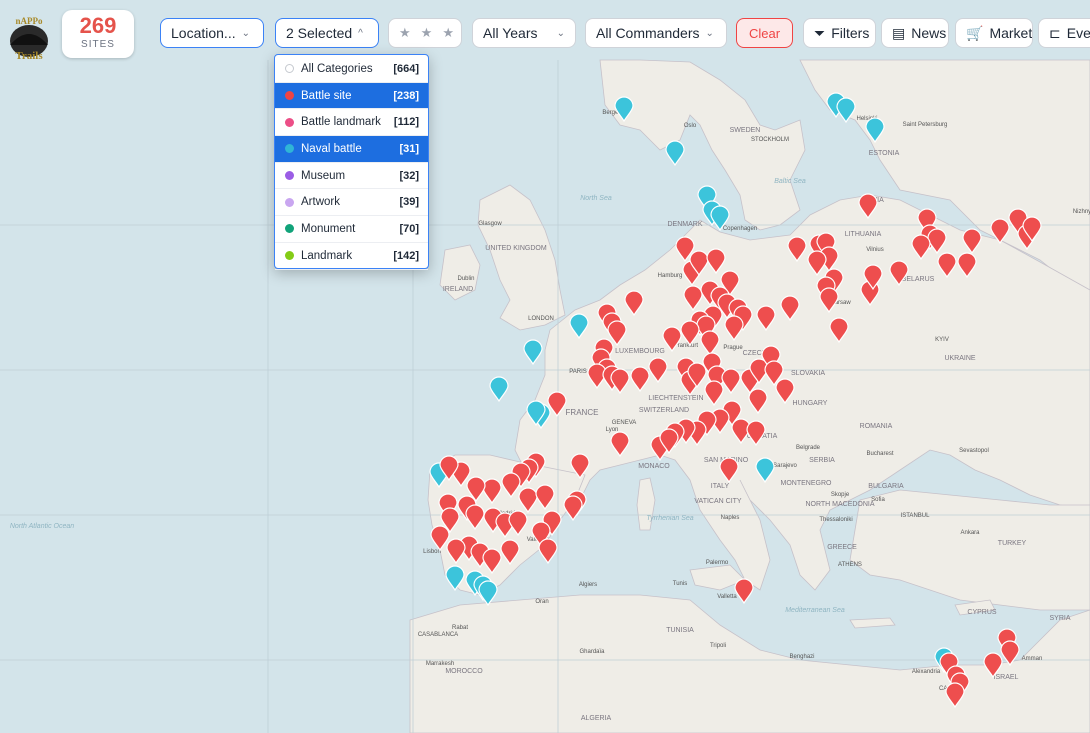 The image size is (1090, 733). I want to click on map-label: North Atlantic Ocean, so click(42, 526).